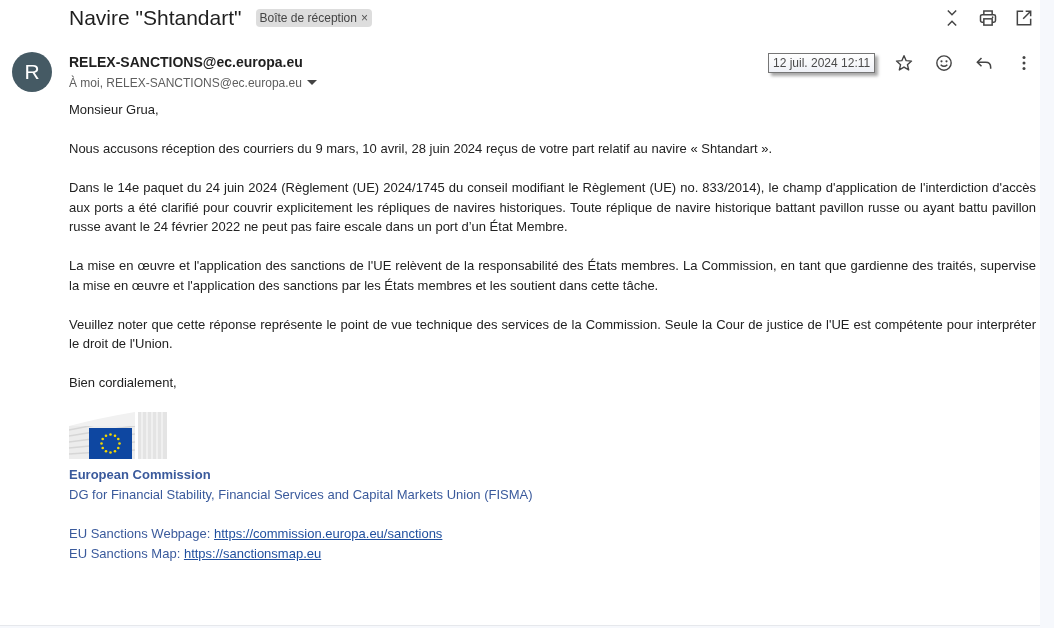  What do you see at coordinates (114, 110) in the screenshot?
I see `body-paragraph: Monsieur Grua,` at bounding box center [114, 110].